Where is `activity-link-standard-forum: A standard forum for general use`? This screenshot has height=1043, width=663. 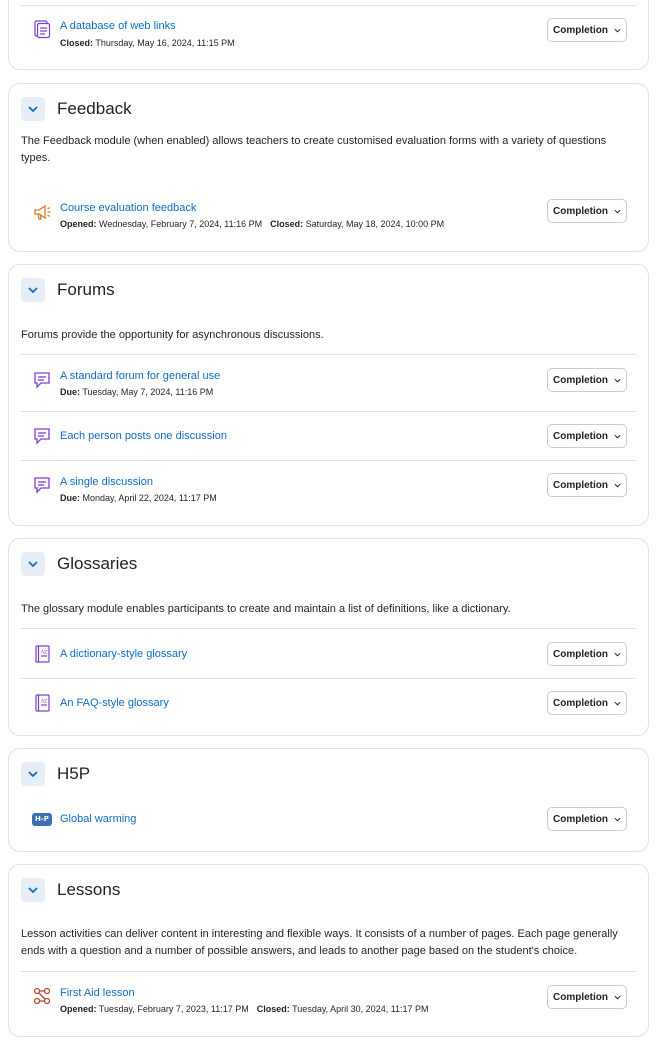 activity-link-standard-forum: A standard forum for general use is located at coordinates (140, 376).